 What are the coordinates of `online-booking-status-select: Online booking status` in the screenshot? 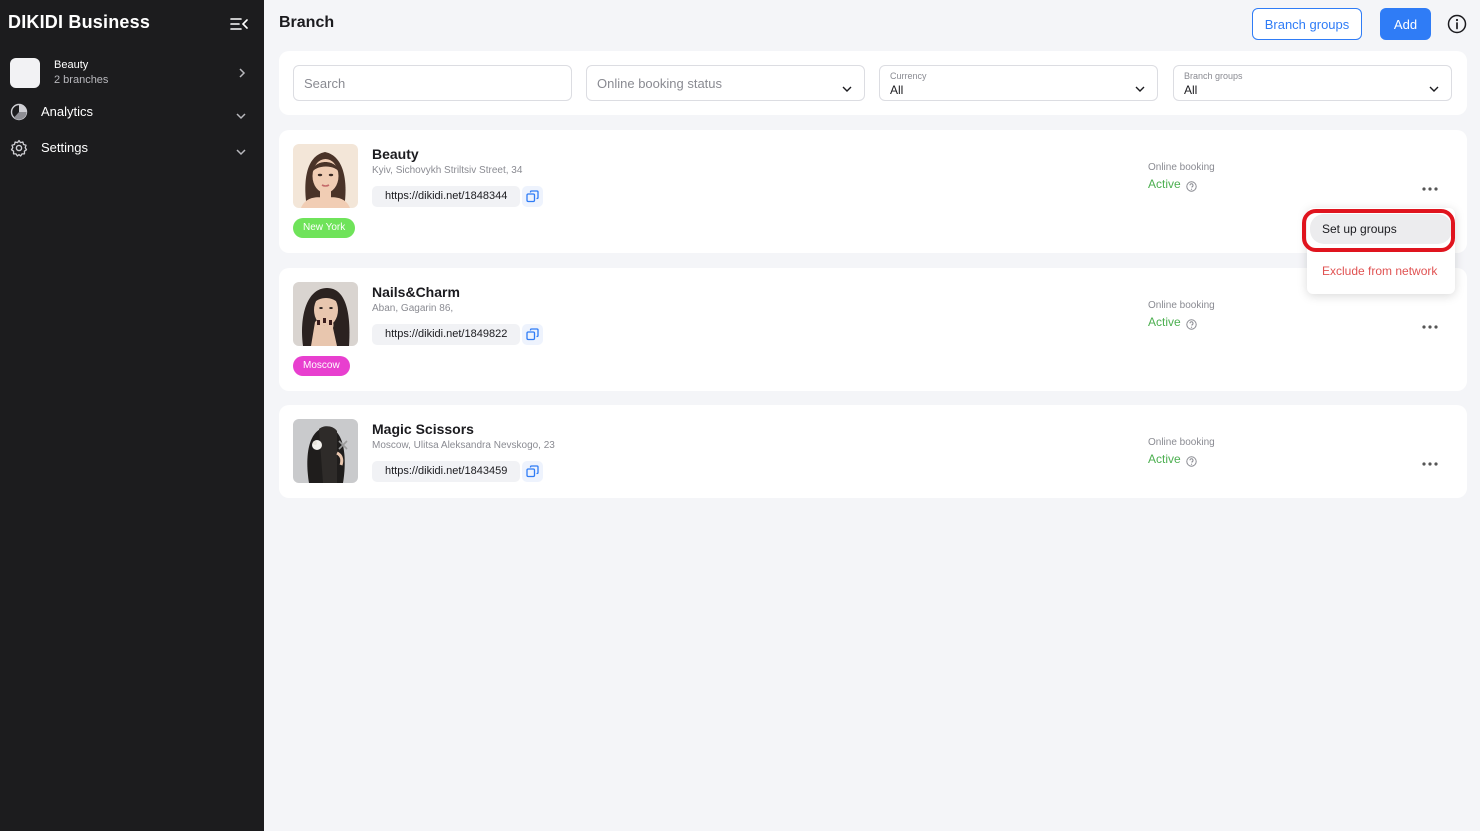 It's located at (725, 83).